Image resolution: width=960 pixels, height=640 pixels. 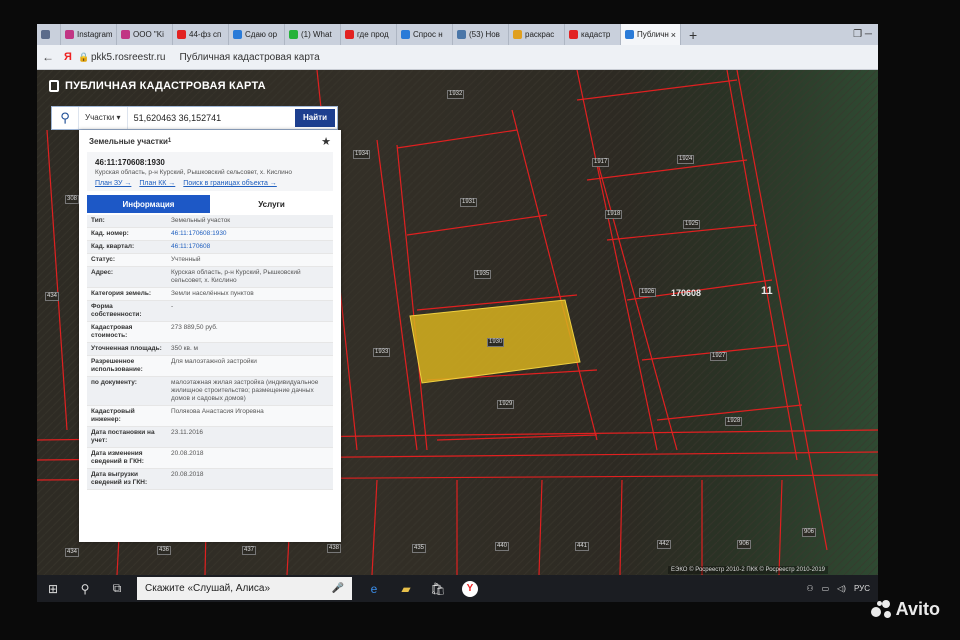 I want to click on attribute-key: Статус:, so click(x=103, y=259).